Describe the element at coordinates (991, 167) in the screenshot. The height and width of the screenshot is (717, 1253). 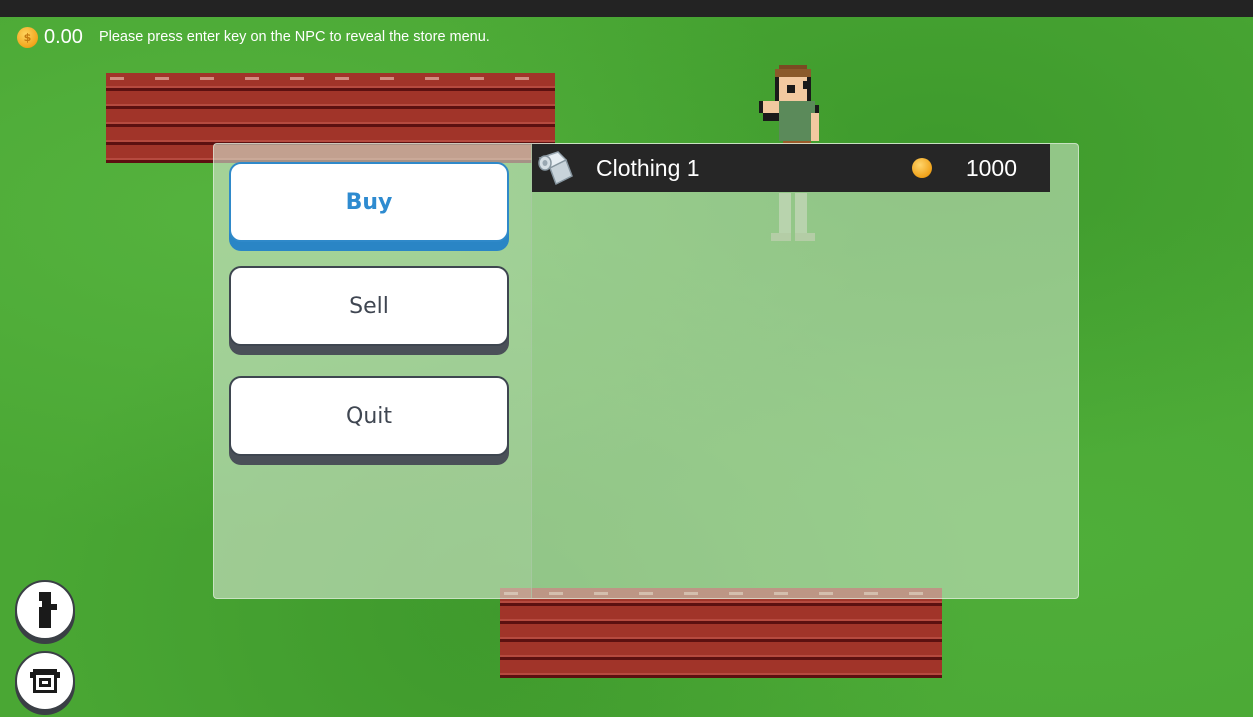
I see `item-price: 1000` at that location.